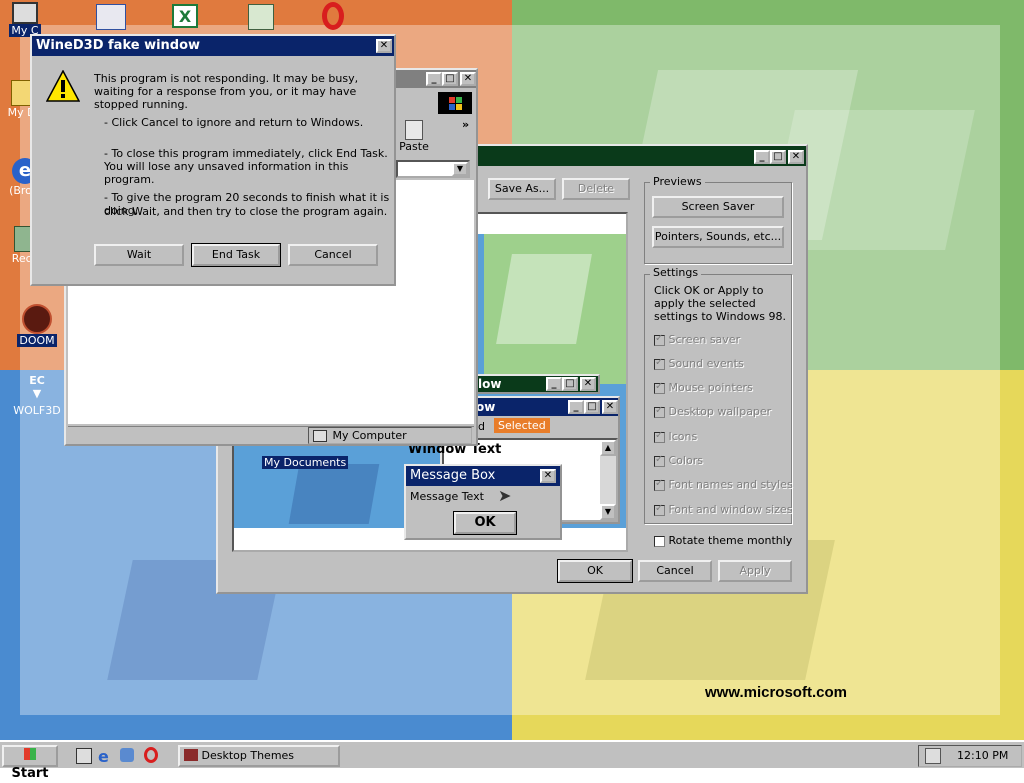 The width and height of the screenshot is (1024, 783). I want to click on preview-menu-selected: Selected, so click(522, 425).